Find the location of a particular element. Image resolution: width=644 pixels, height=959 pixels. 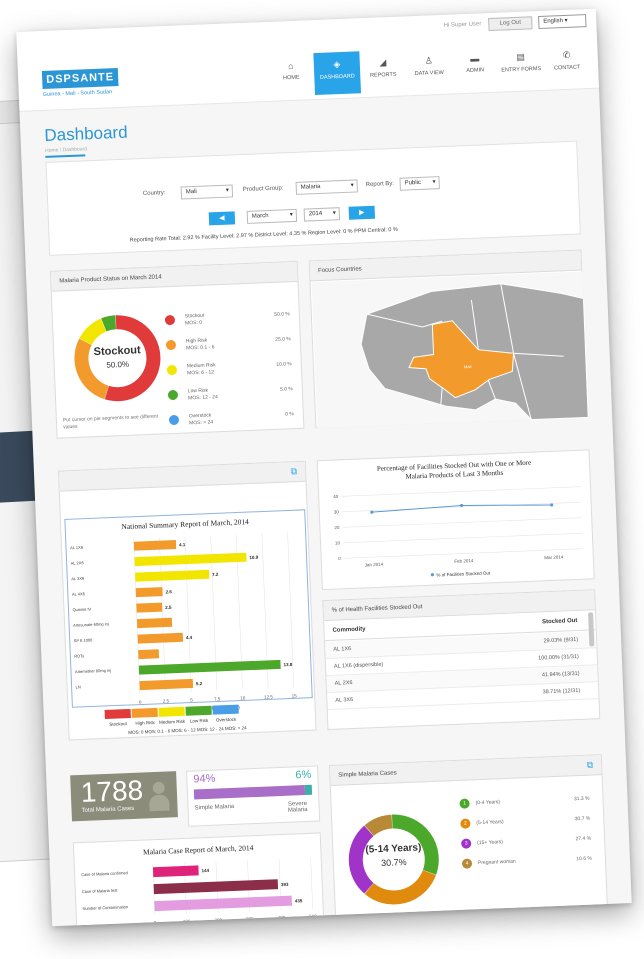

y-tick-label: 0 is located at coordinates (339, 558).